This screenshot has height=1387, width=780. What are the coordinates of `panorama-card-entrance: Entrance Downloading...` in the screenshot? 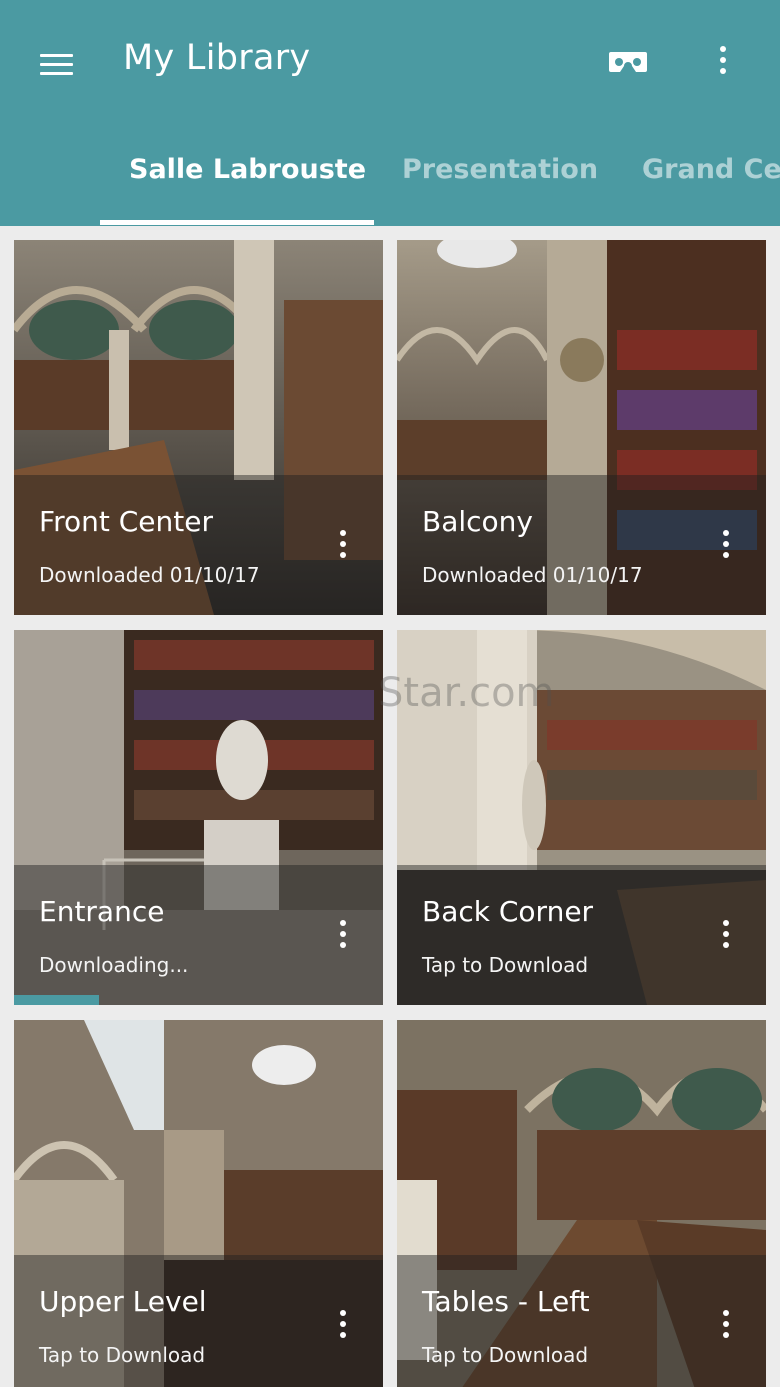 It's located at (198, 817).